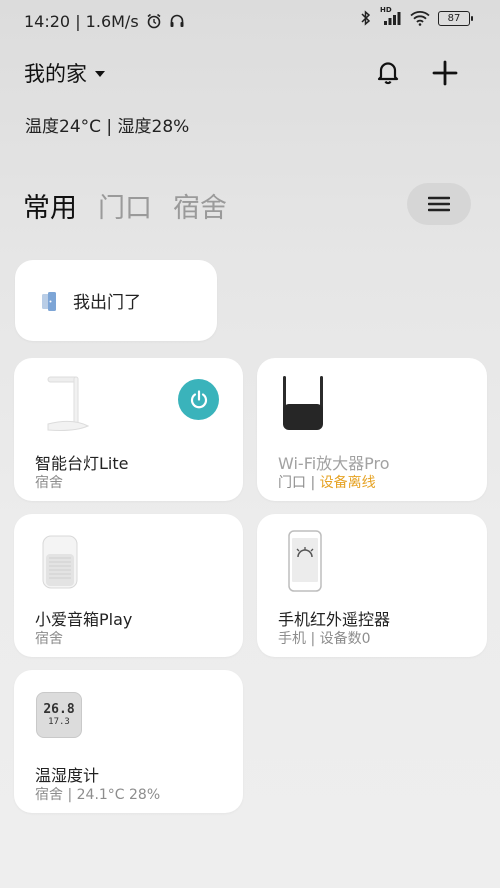 The image size is (500, 888). What do you see at coordinates (420, 18) in the screenshot?
I see `wifi-icon` at bounding box center [420, 18].